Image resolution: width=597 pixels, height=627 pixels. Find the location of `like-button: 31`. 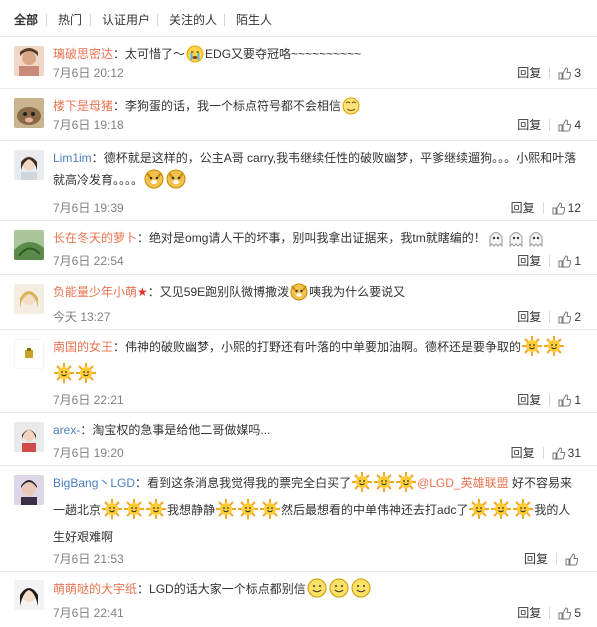

like-button: 31 is located at coordinates (566, 453).